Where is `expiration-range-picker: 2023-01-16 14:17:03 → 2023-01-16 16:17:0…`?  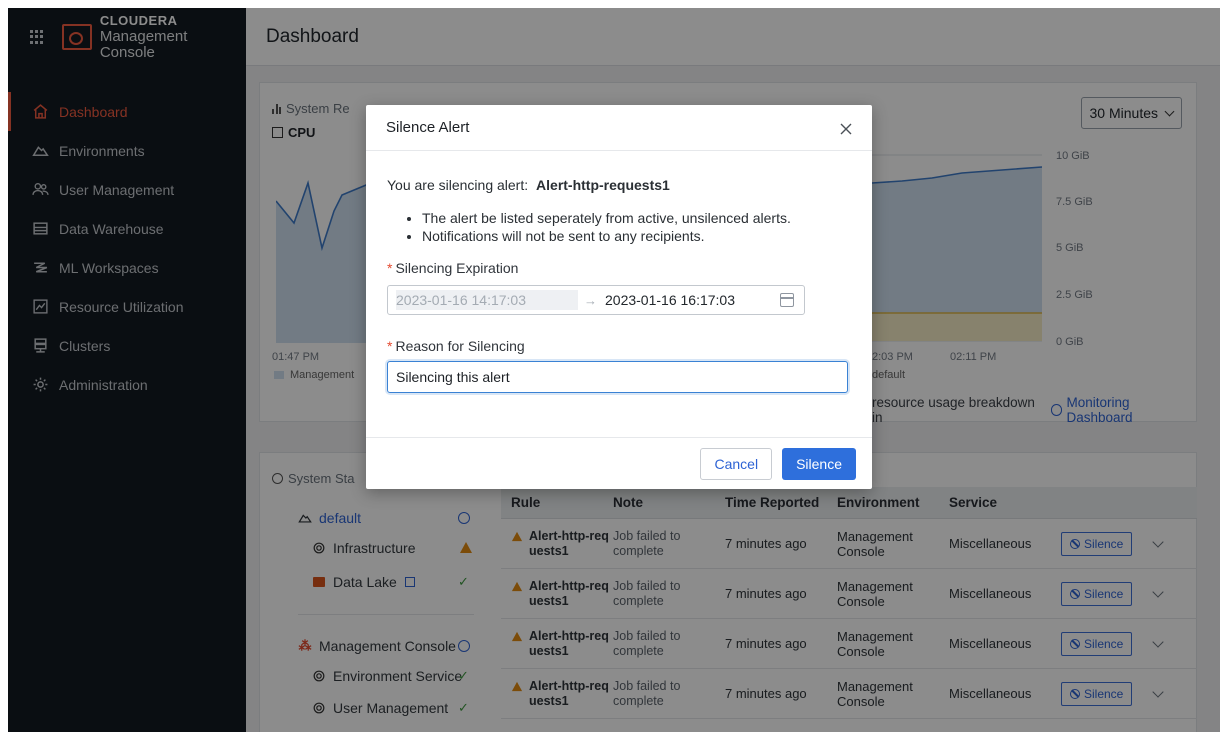 expiration-range-picker: 2023-01-16 14:17:03 → 2023-01-16 16:17:0… is located at coordinates (596, 300).